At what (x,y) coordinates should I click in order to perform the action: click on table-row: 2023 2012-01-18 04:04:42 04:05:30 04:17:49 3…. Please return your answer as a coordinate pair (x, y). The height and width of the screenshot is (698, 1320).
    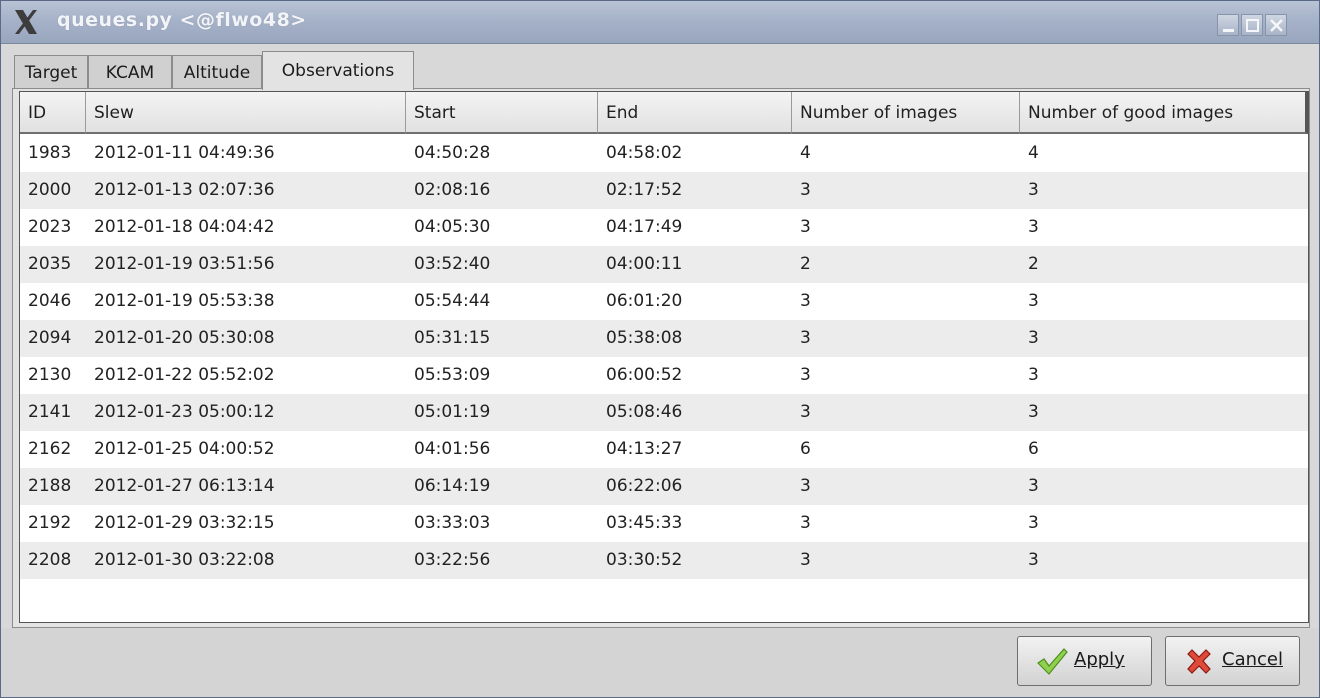
    Looking at the image, I should click on (664, 227).